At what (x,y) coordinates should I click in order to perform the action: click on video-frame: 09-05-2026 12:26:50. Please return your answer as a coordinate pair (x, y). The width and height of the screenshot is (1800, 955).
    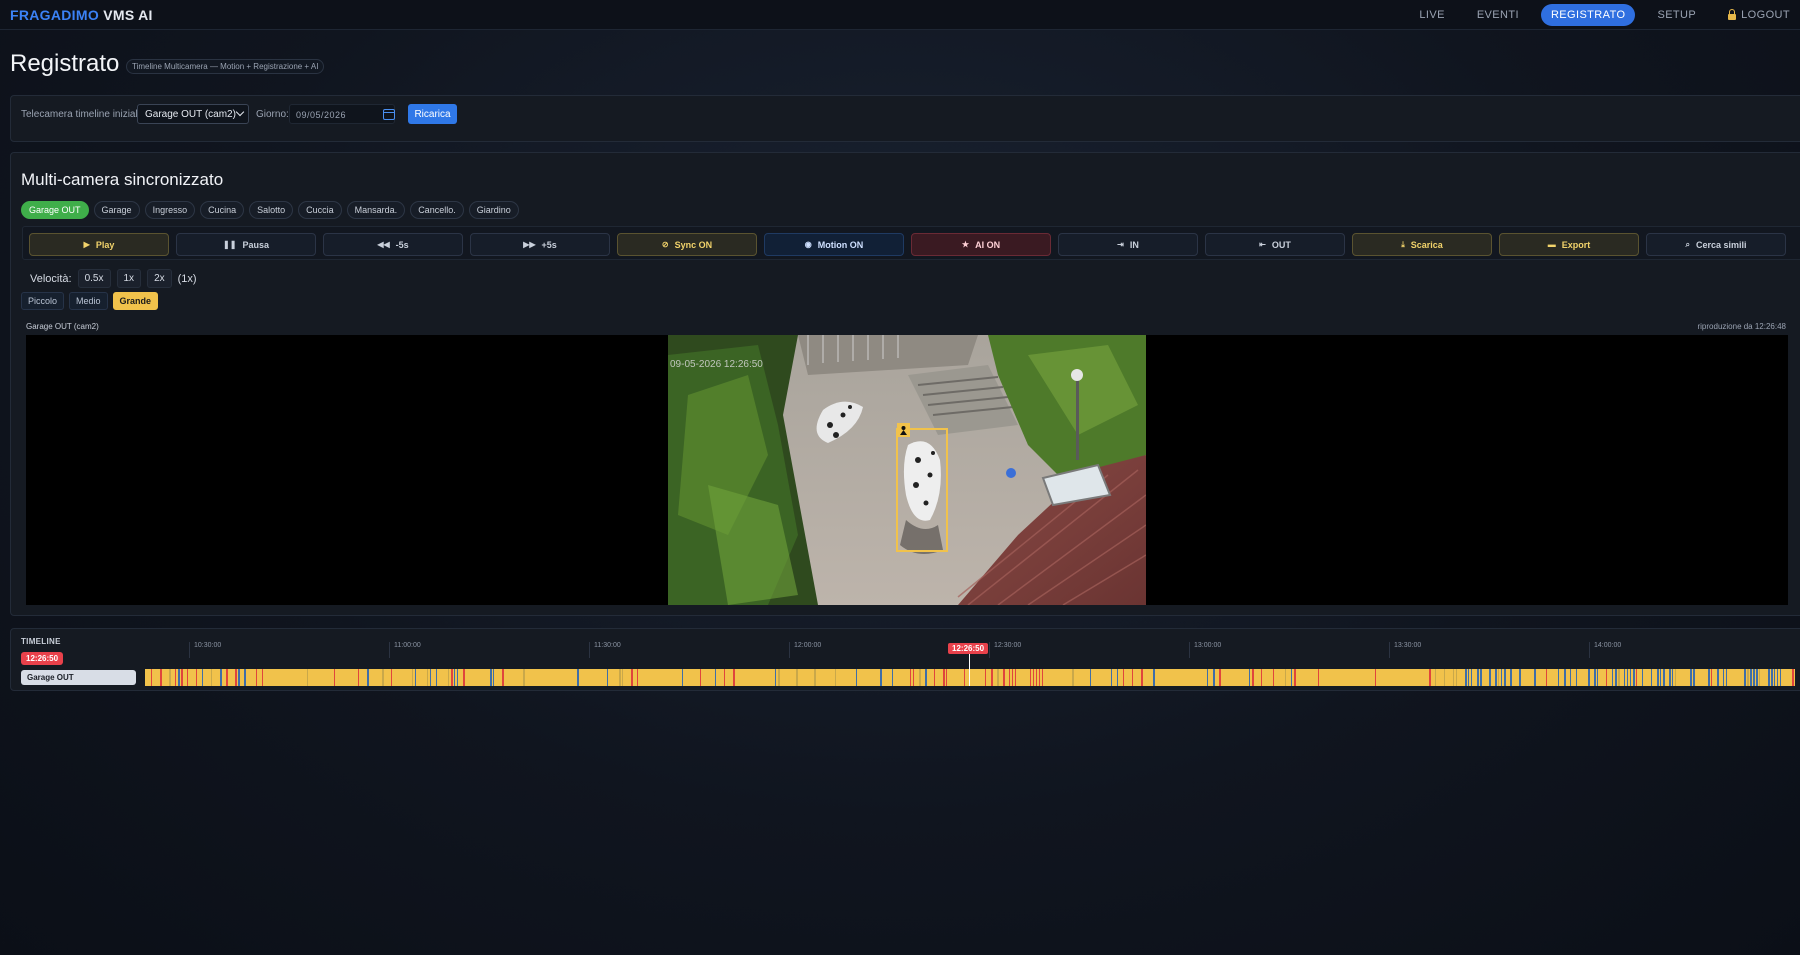
    Looking at the image, I should click on (907, 470).